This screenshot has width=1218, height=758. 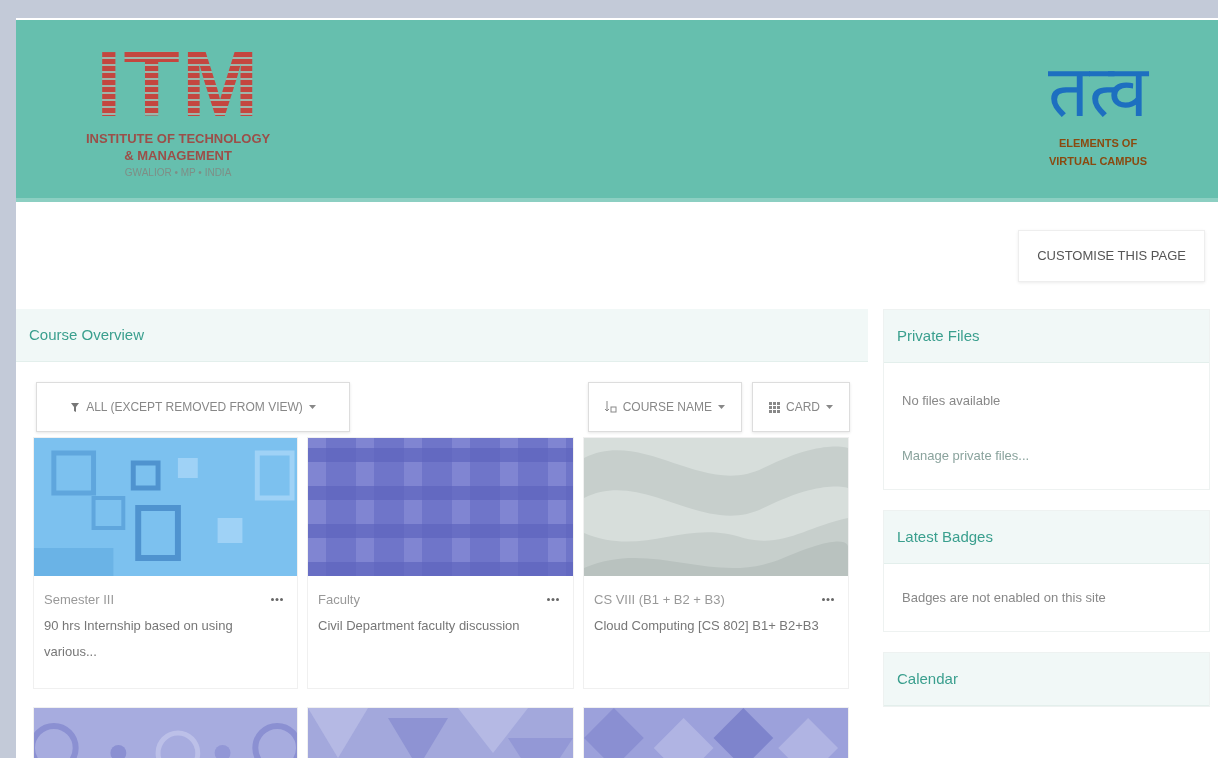 I want to click on panel-title: Private Files, so click(x=1046, y=336).